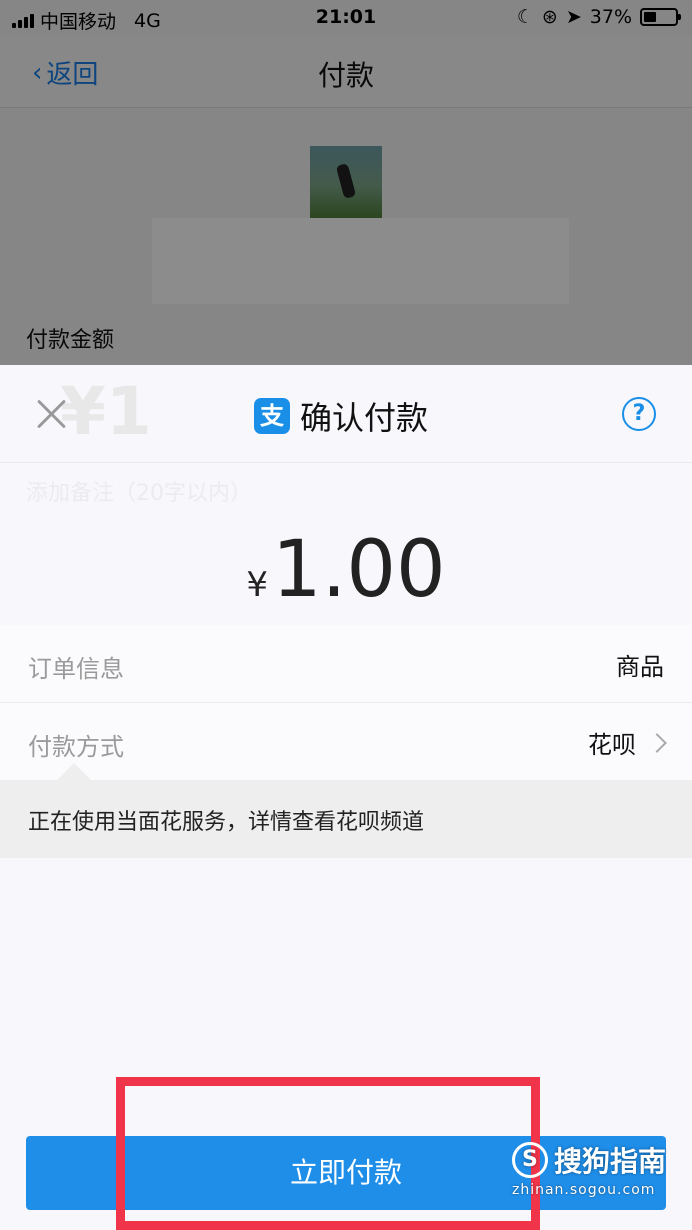 The height and width of the screenshot is (1230, 692). I want to click on highlight-annotation, so click(328, 1153).